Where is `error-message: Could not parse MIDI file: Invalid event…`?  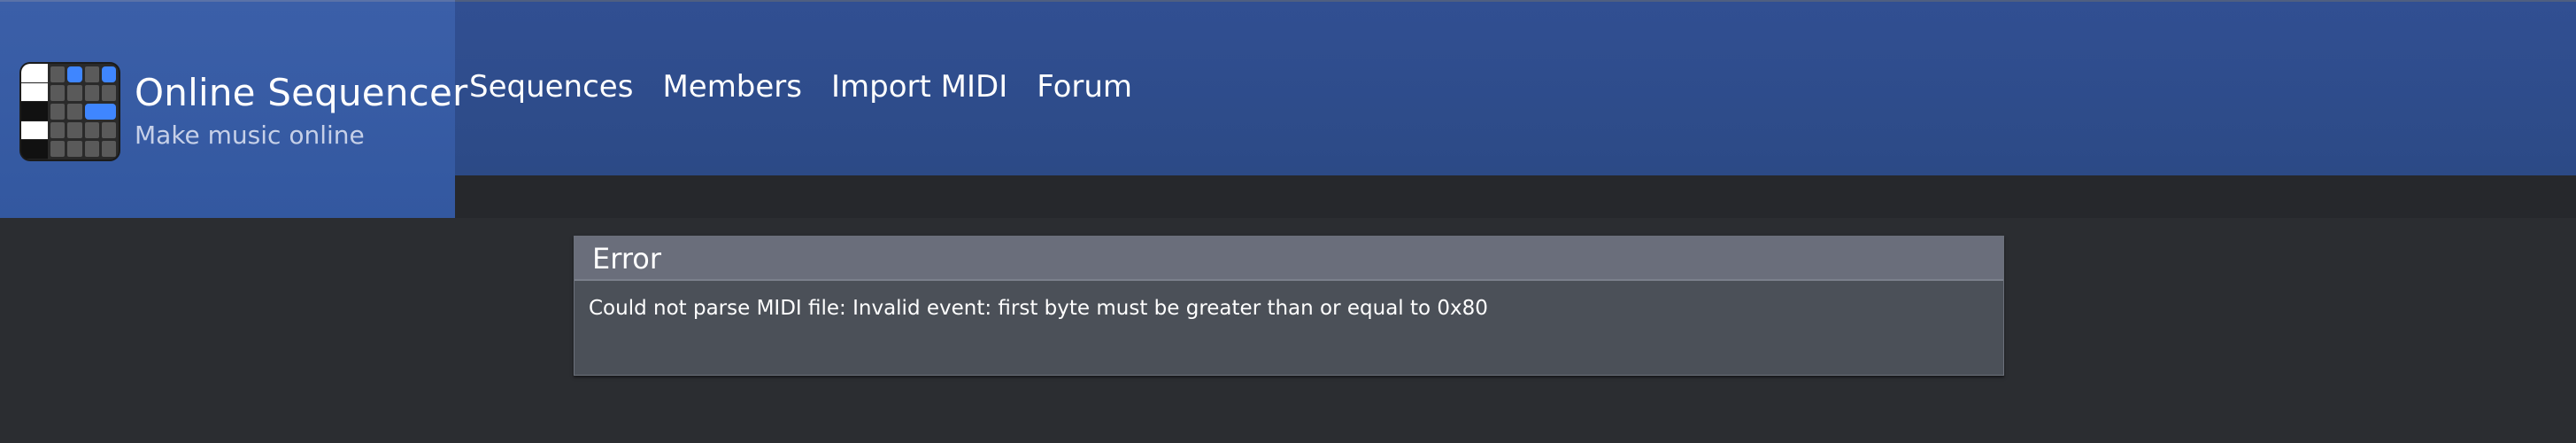
error-message: Could not parse MIDI file: Invalid event… is located at coordinates (1038, 308).